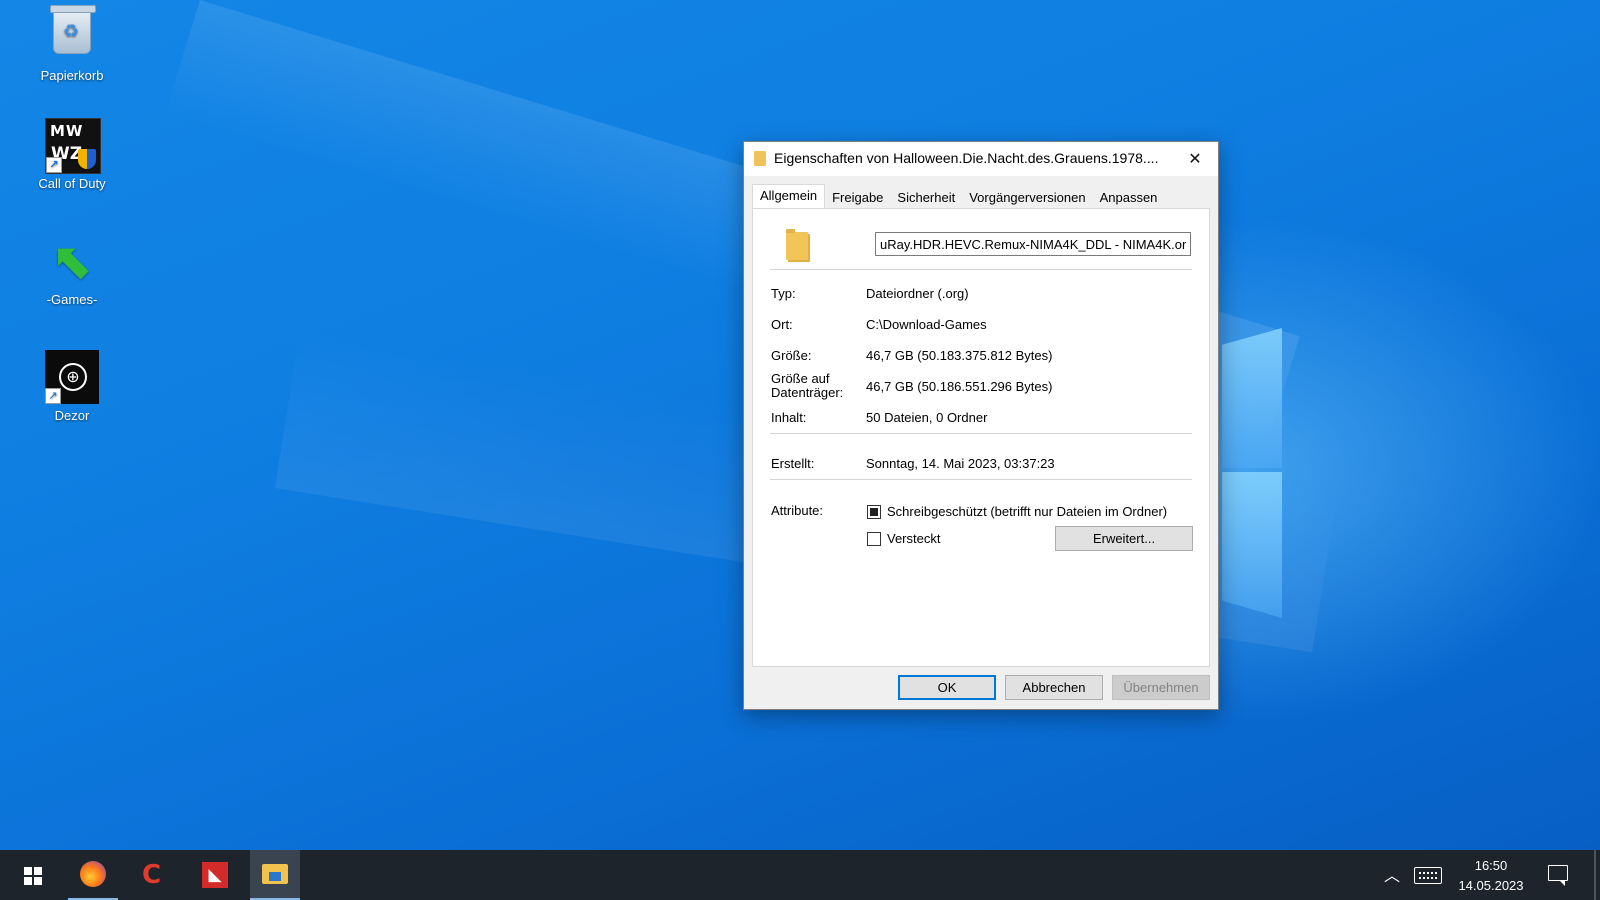 Image resolution: width=1600 pixels, height=900 pixels. I want to click on shield-icon, so click(87, 159).